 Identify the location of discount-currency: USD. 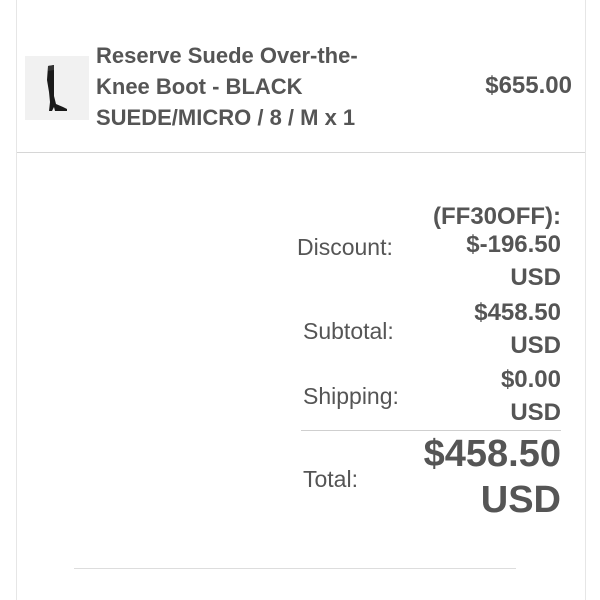
(535, 277).